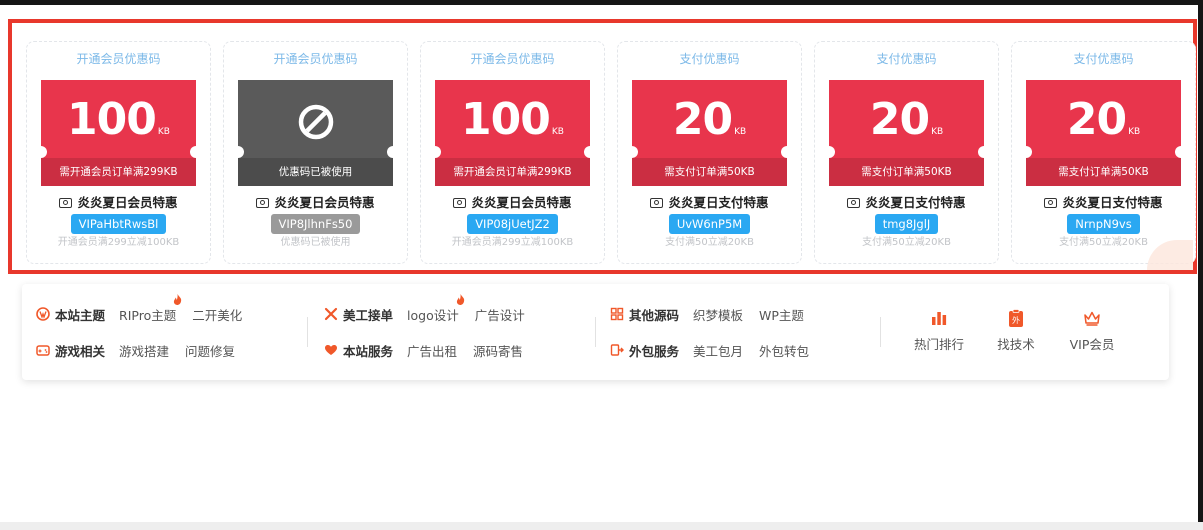  Describe the element at coordinates (80, 351) in the screenshot. I see `nav-head-label: 游戏相关` at that location.